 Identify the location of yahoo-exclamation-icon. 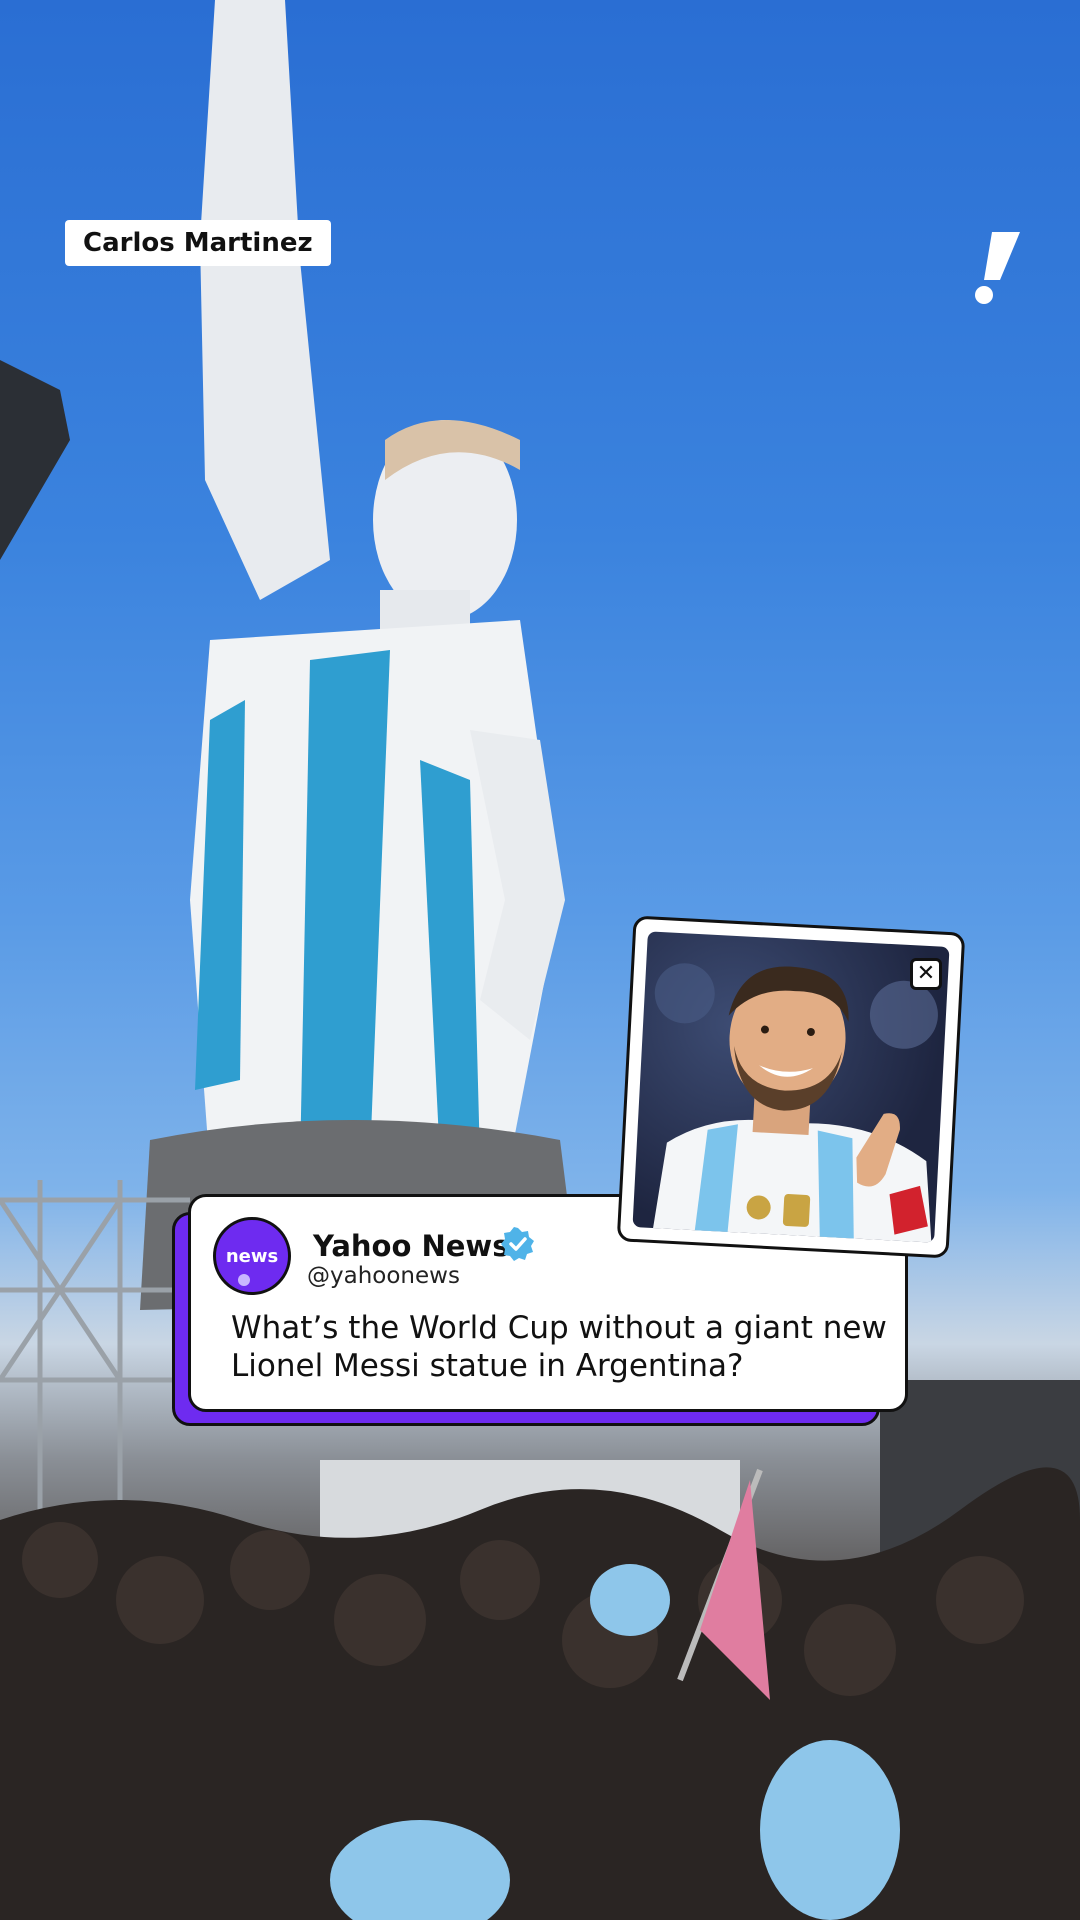
(997, 268).